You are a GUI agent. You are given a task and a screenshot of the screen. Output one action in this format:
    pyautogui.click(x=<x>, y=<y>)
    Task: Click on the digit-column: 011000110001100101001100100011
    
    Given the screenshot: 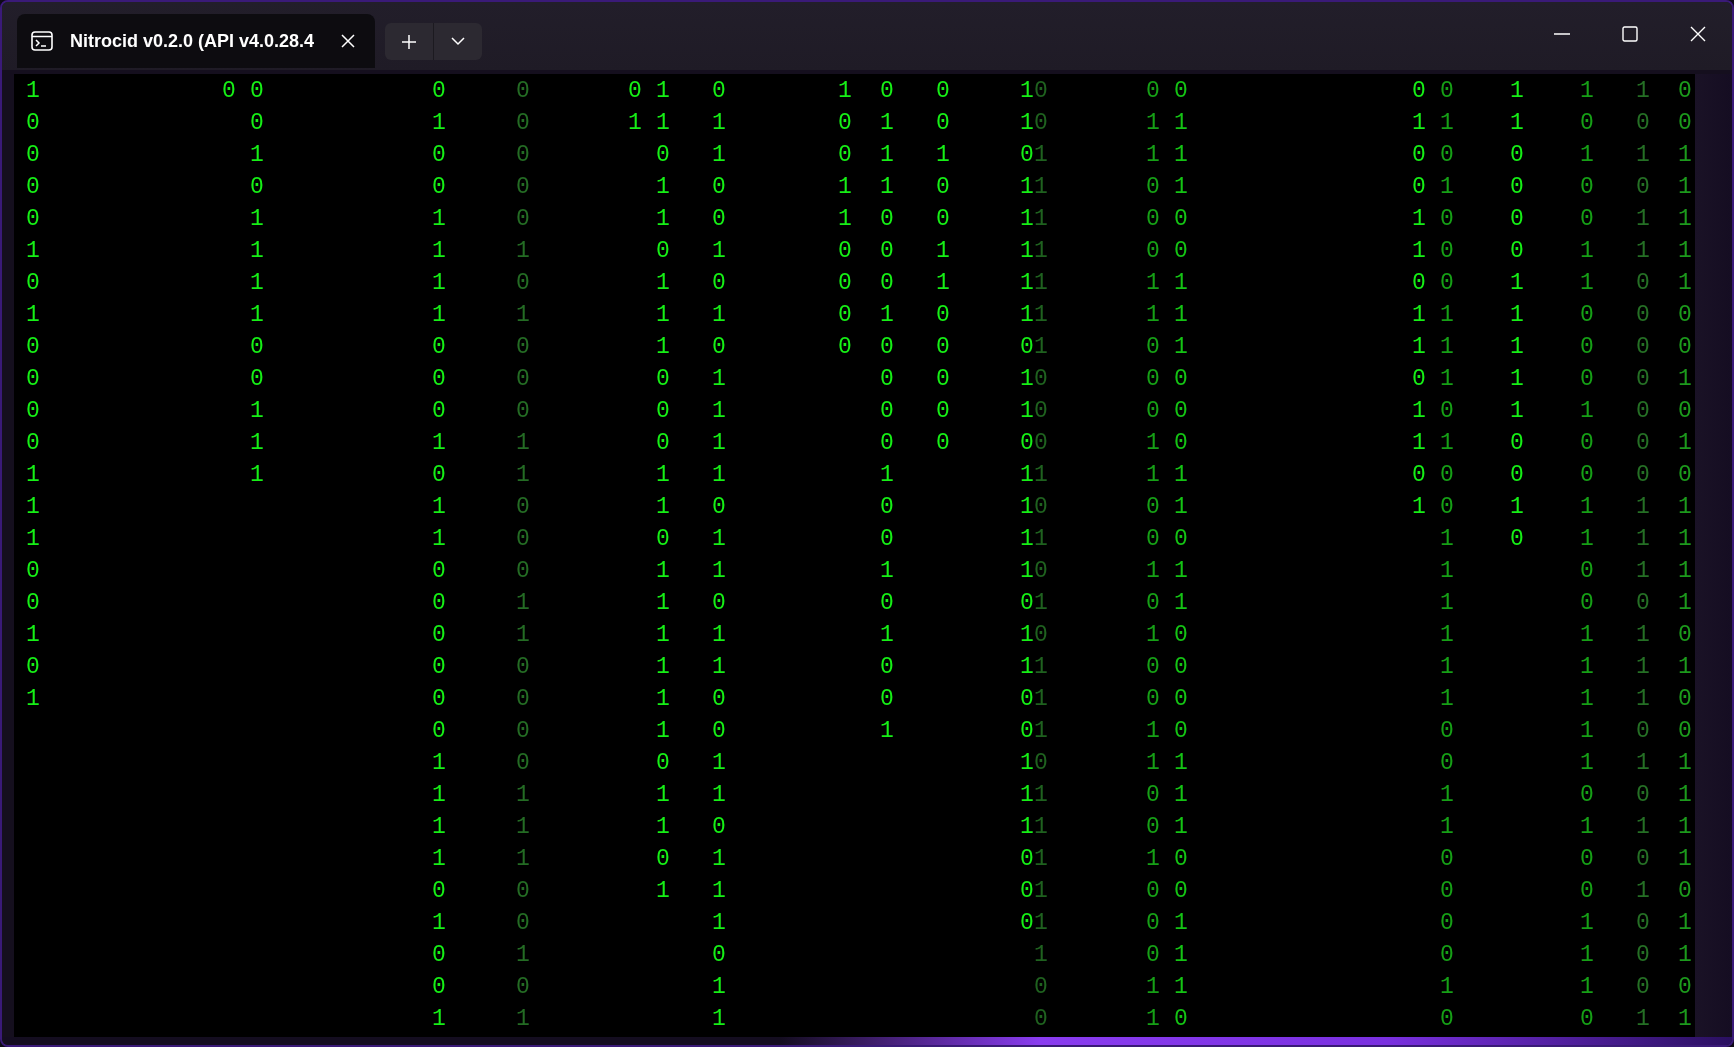 What is the action you would take?
    pyautogui.click(x=1153, y=555)
    